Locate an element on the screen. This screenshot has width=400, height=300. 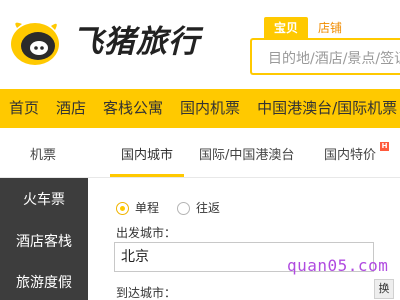
search-tab-shops: 店铺 is located at coordinates (330, 28).